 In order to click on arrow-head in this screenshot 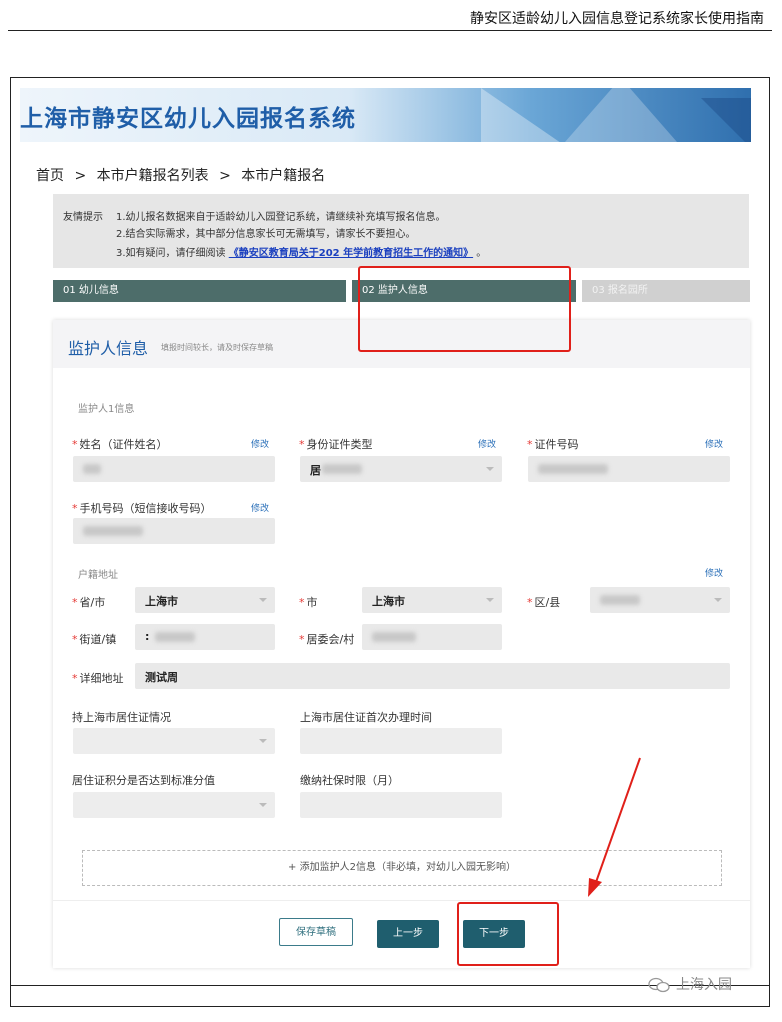, I will do `click(595, 887)`.